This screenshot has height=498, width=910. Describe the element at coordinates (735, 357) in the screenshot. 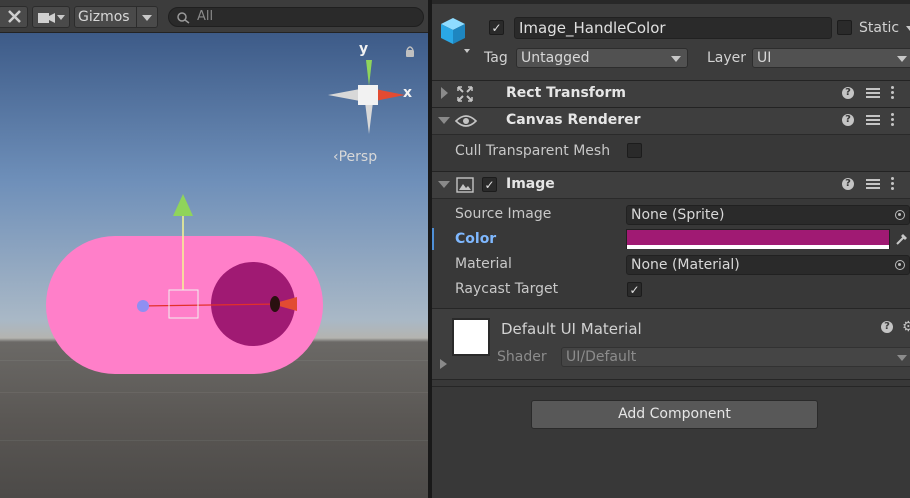

I see `shader-dropdown: UI/Default` at that location.